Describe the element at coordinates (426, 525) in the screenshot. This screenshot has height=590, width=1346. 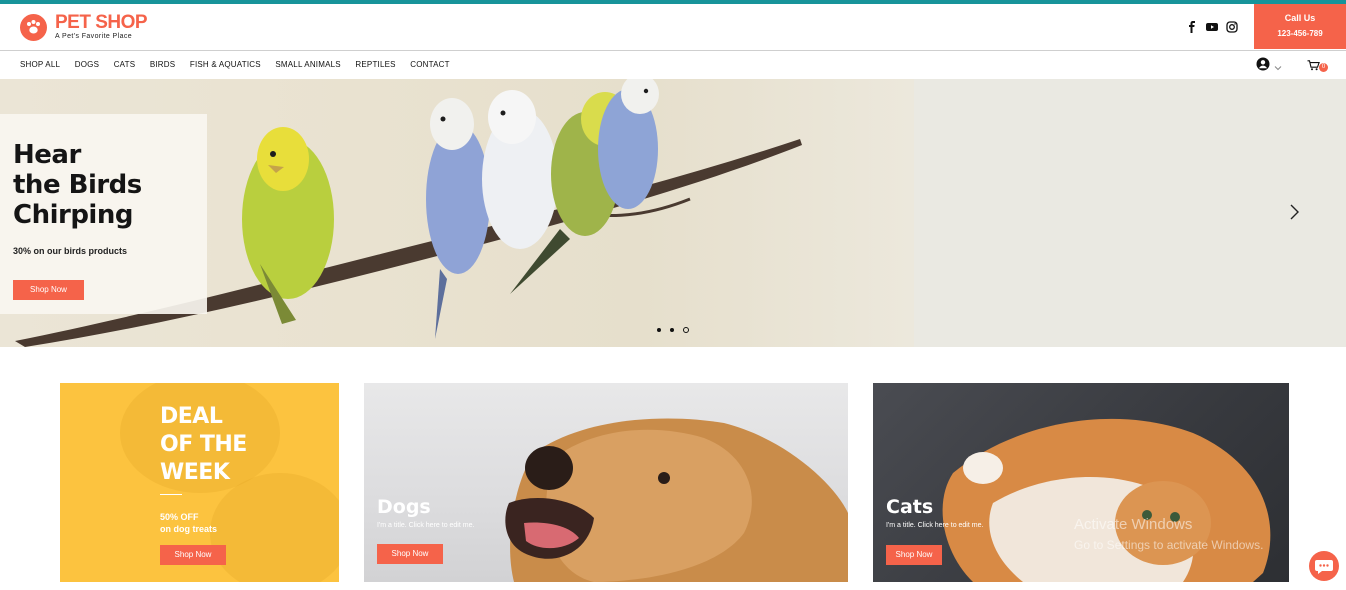
I see `dogs-subtitle: I'm a title. Click here to edit me.` at that location.